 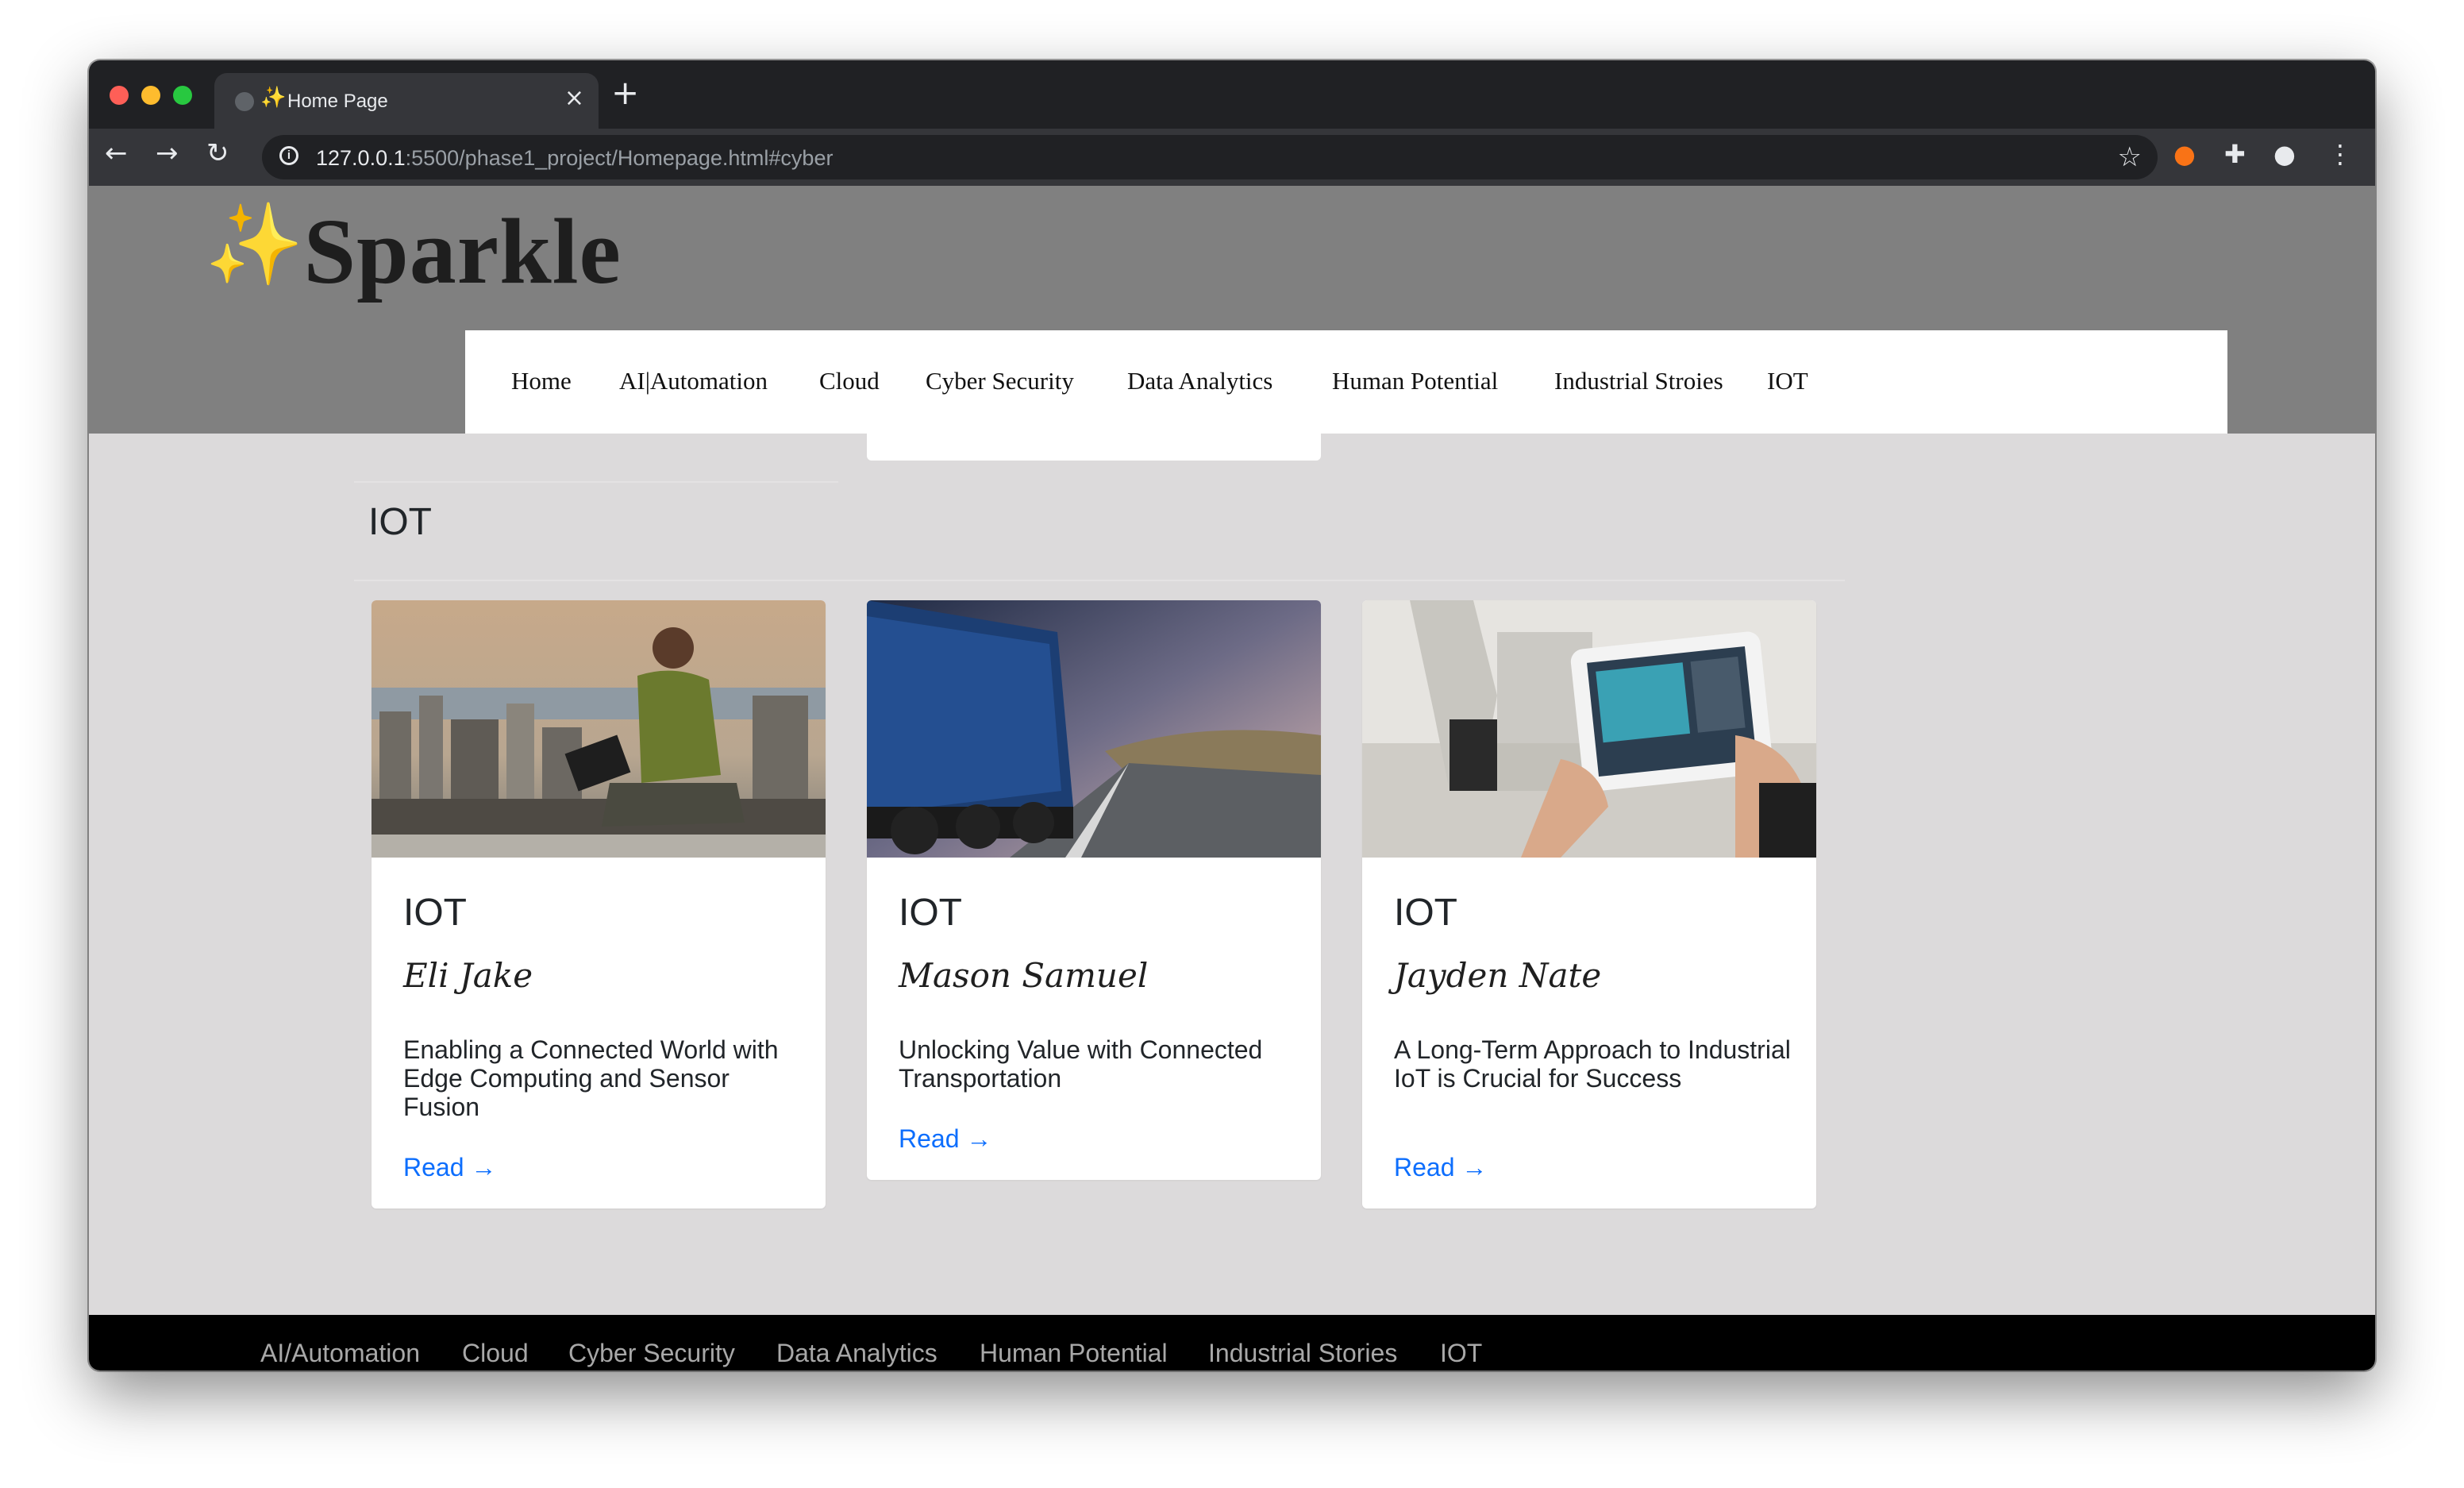 What do you see at coordinates (2235, 154) in the screenshot?
I see `extensions-puzzle-icon: ✚` at bounding box center [2235, 154].